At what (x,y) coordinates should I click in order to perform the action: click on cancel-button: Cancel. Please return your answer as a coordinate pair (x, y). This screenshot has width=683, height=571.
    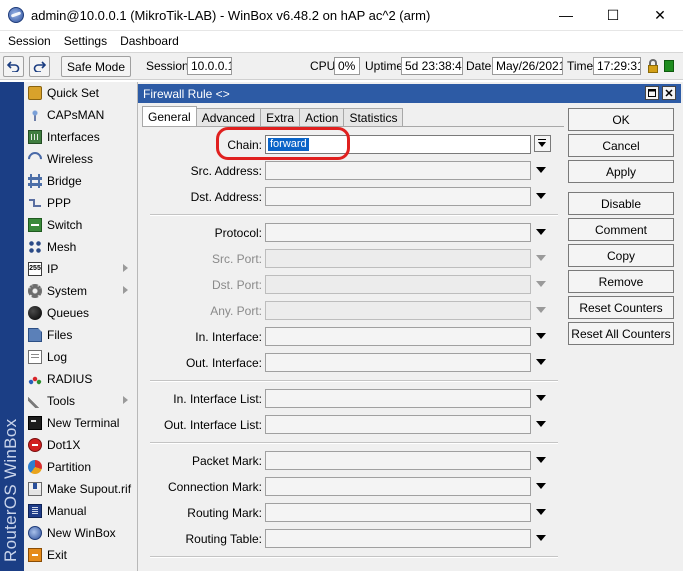
    Looking at the image, I should click on (621, 145).